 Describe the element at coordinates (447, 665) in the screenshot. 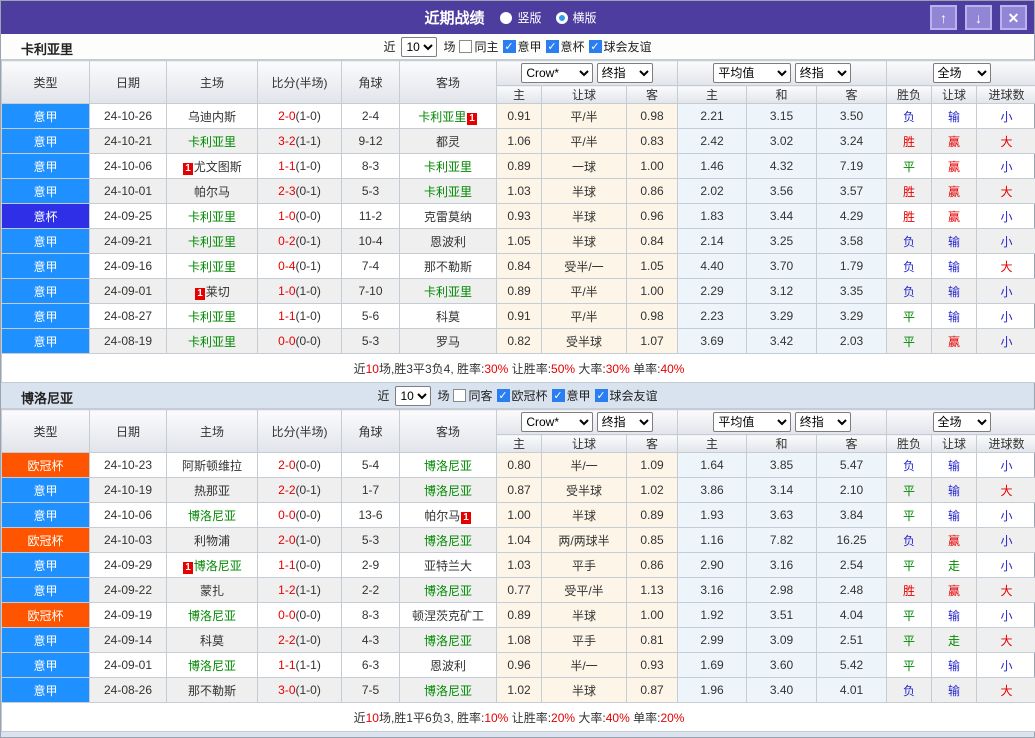

I see `team-name: 恩波利` at that location.